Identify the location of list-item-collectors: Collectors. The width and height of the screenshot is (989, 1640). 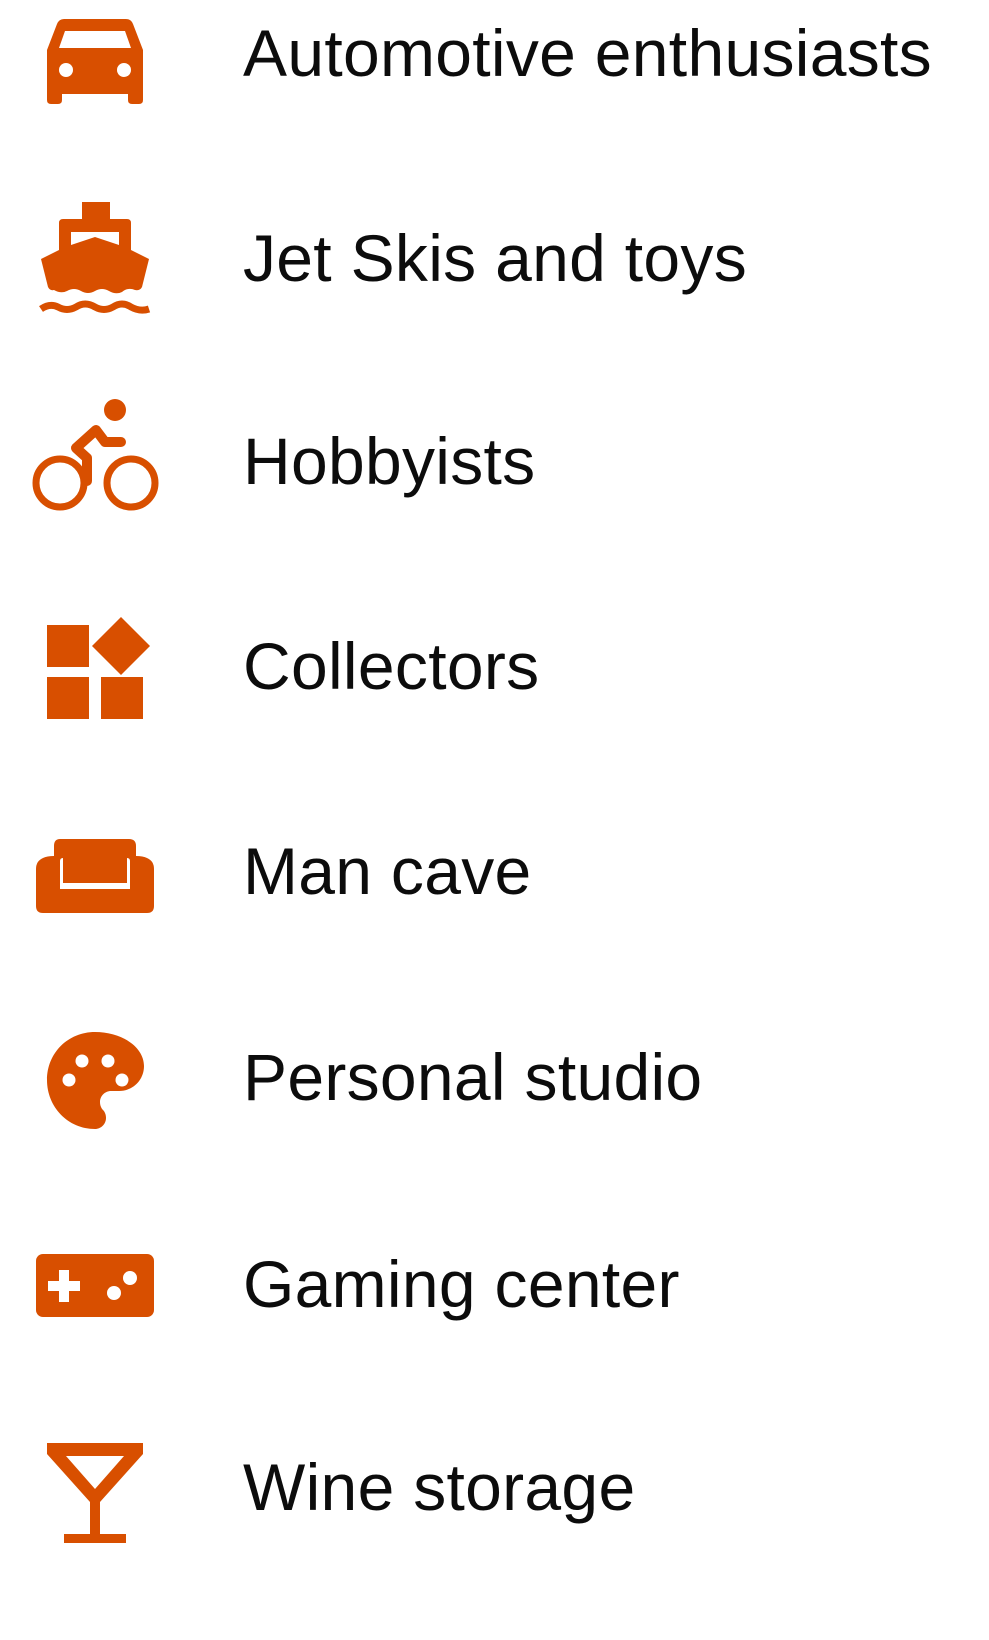
(494, 717).